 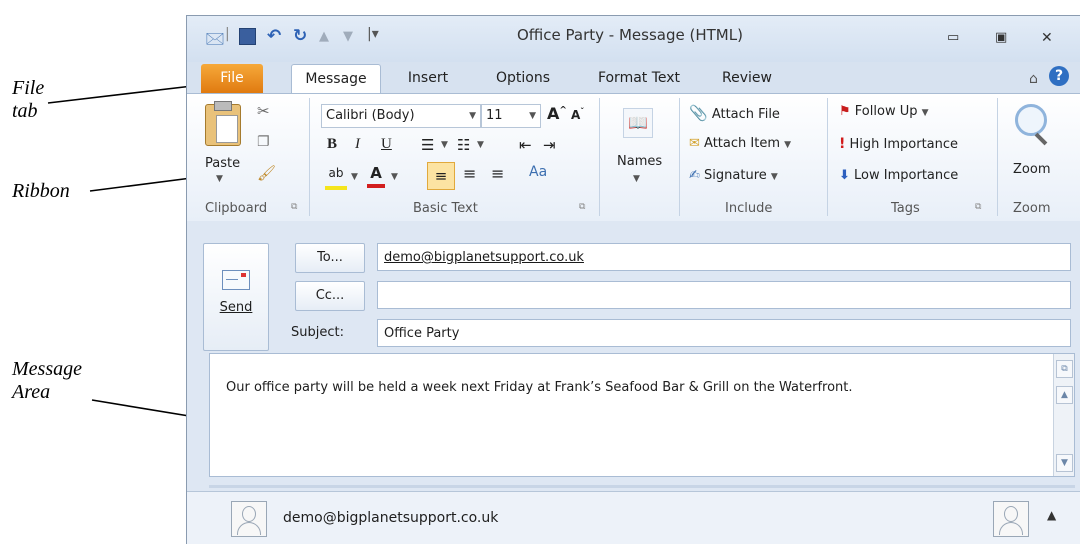 What do you see at coordinates (639, 161) in the screenshot?
I see `names-button: Names` at bounding box center [639, 161].